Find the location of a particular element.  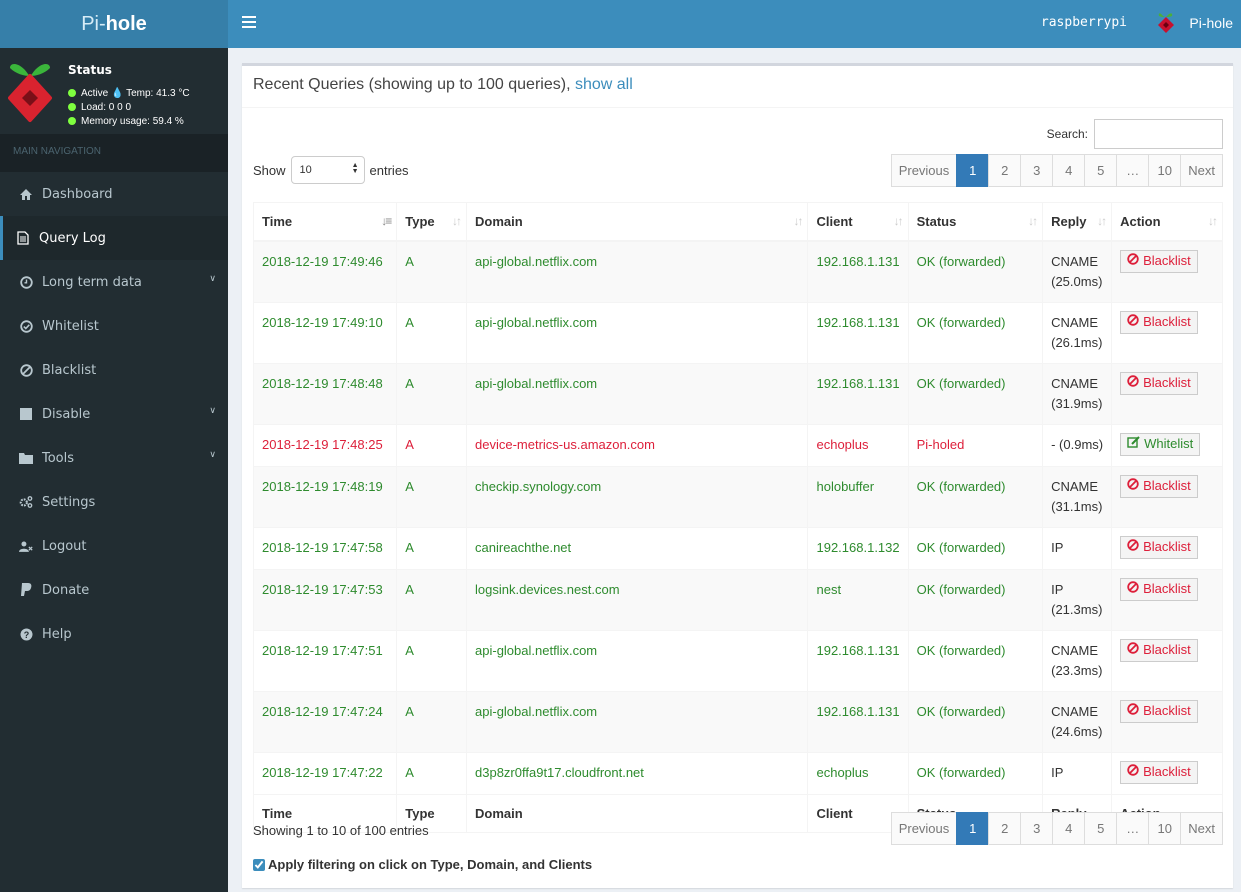

column-header-time: Time ↓≡ is located at coordinates (325, 222).